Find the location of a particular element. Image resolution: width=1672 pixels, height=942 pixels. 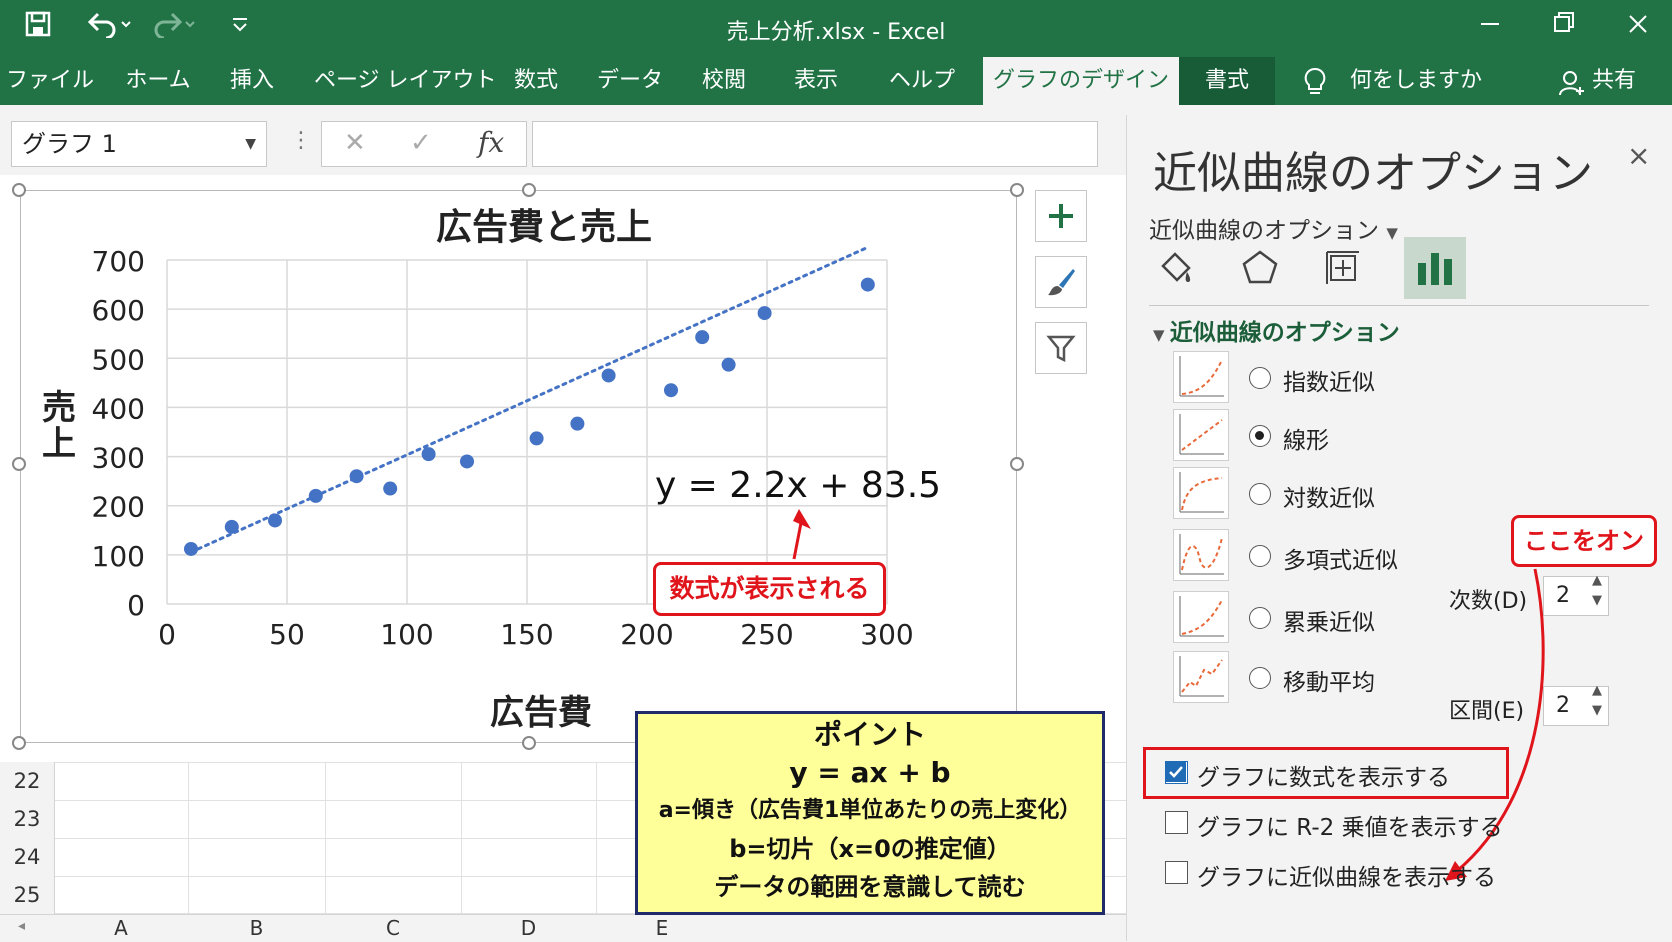

tab-page-layout: ページ レイアウト is located at coordinates (405, 81).